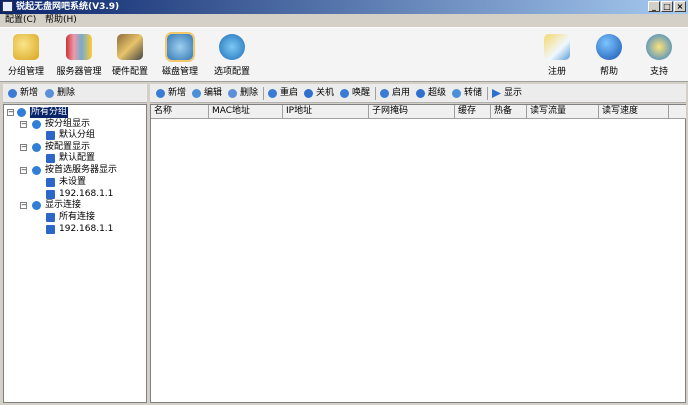 Image resolution: width=688 pixels, height=405 pixels. Describe the element at coordinates (196, 93) in the screenshot. I see `edit-icon` at that location.